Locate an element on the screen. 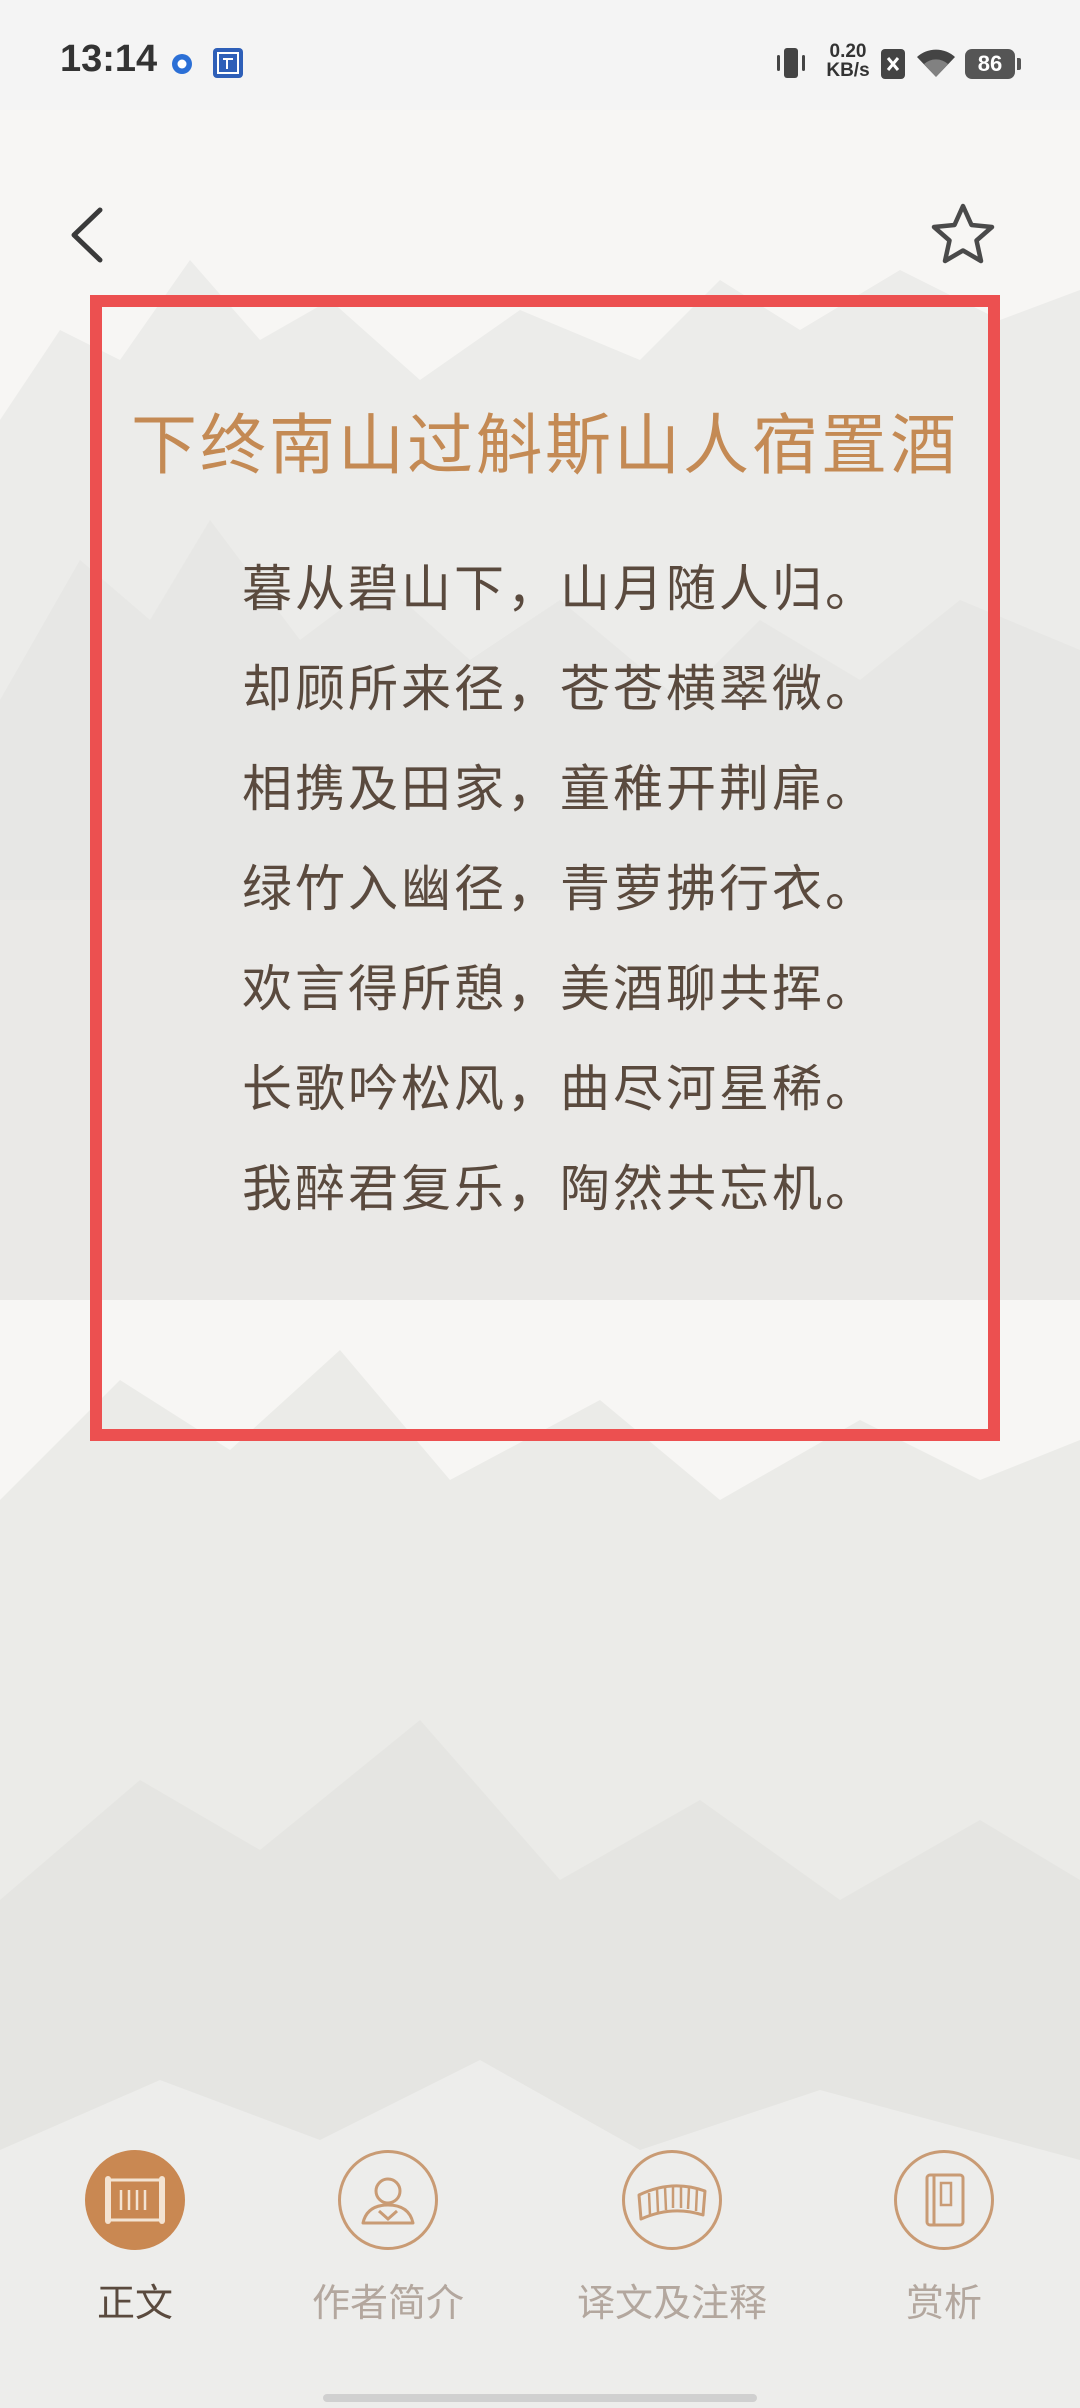  favorite-button is located at coordinates (963, 235).